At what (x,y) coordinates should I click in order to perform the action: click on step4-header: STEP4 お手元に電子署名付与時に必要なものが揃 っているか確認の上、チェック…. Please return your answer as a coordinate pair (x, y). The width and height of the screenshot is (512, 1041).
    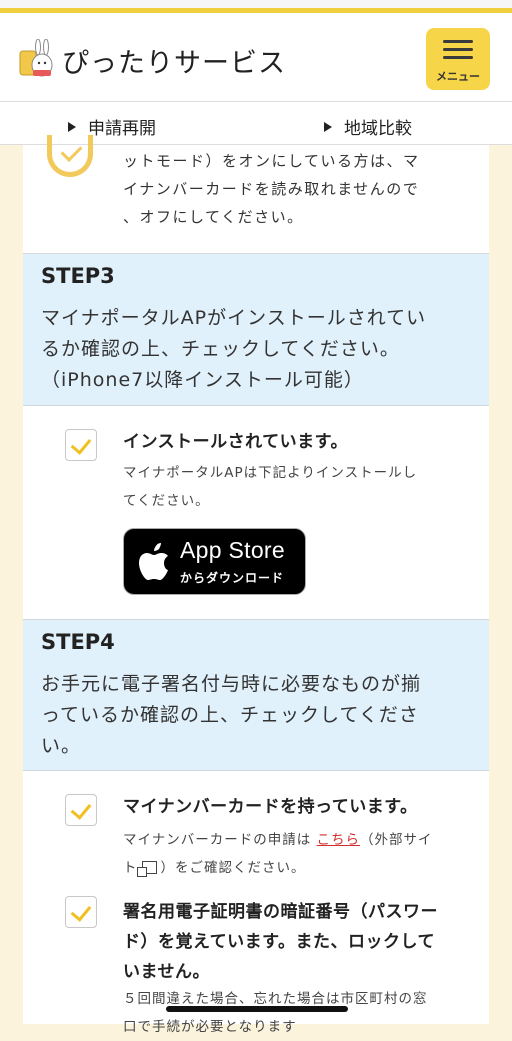
    Looking at the image, I should click on (256, 695).